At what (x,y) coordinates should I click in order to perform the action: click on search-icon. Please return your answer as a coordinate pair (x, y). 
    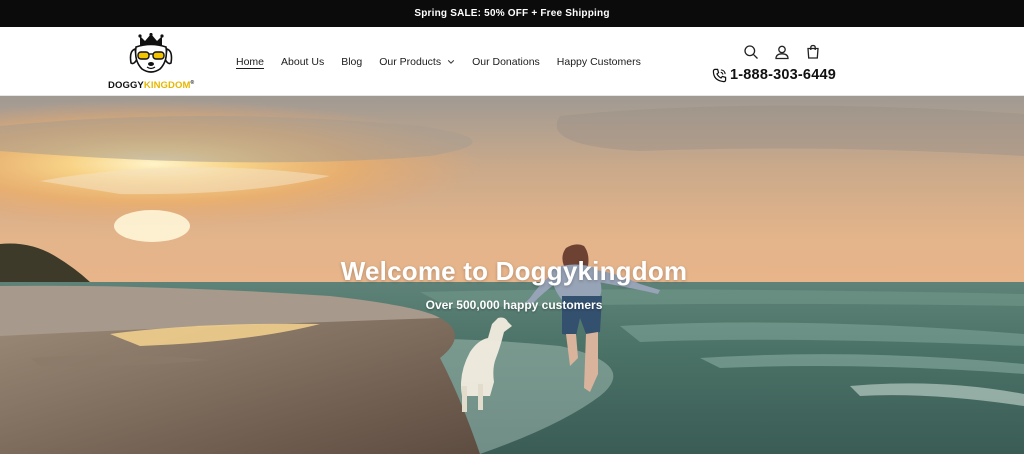
    Looking at the image, I should click on (751, 52).